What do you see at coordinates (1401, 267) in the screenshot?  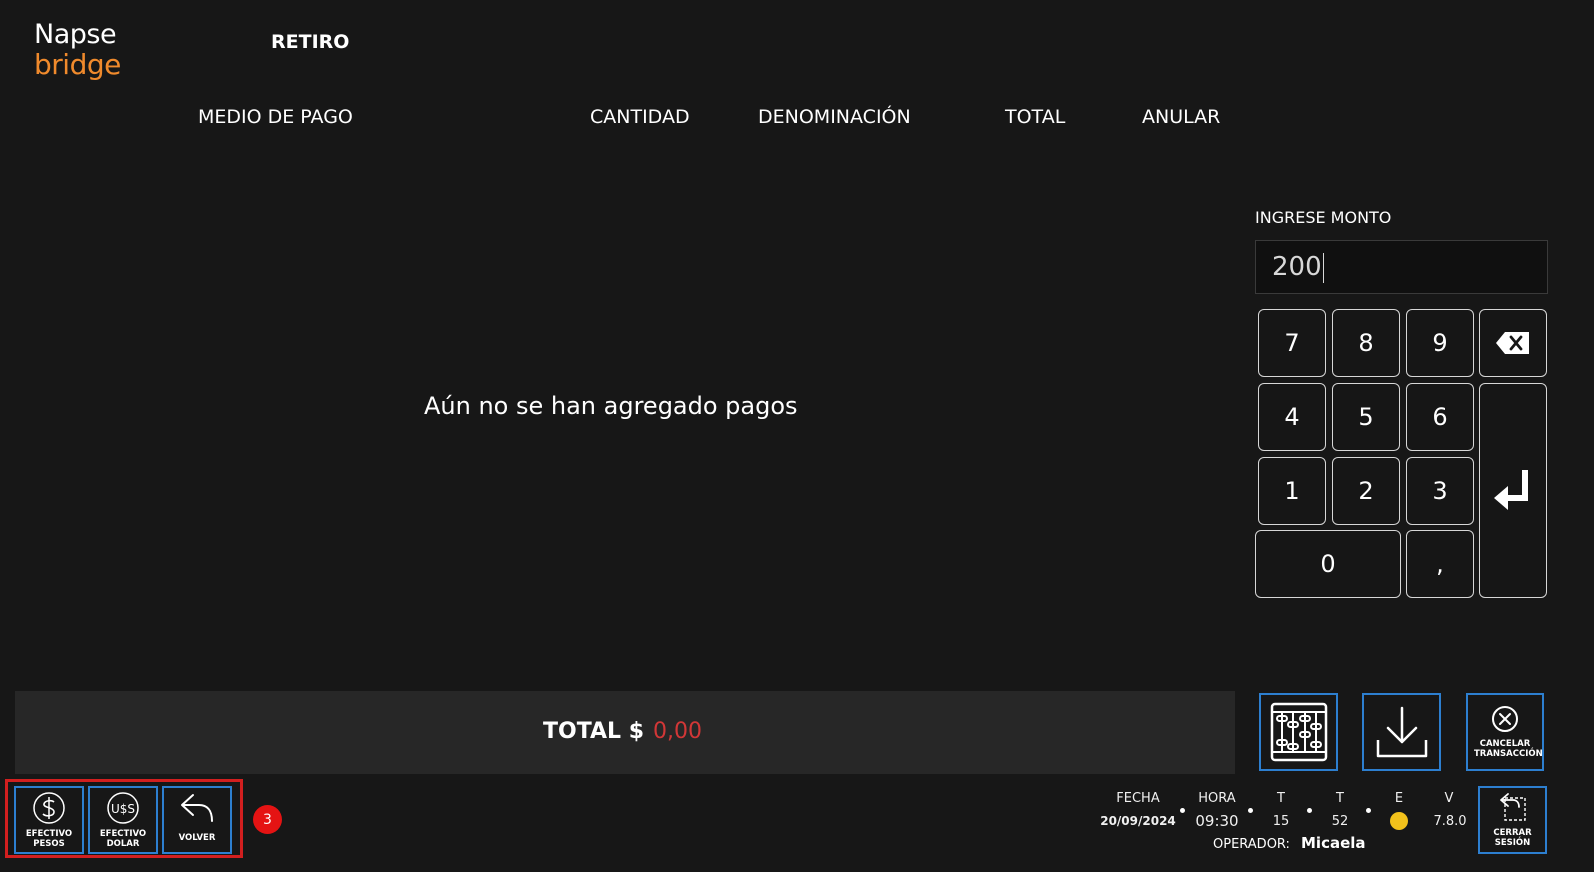 I see `amount-input: 200` at bounding box center [1401, 267].